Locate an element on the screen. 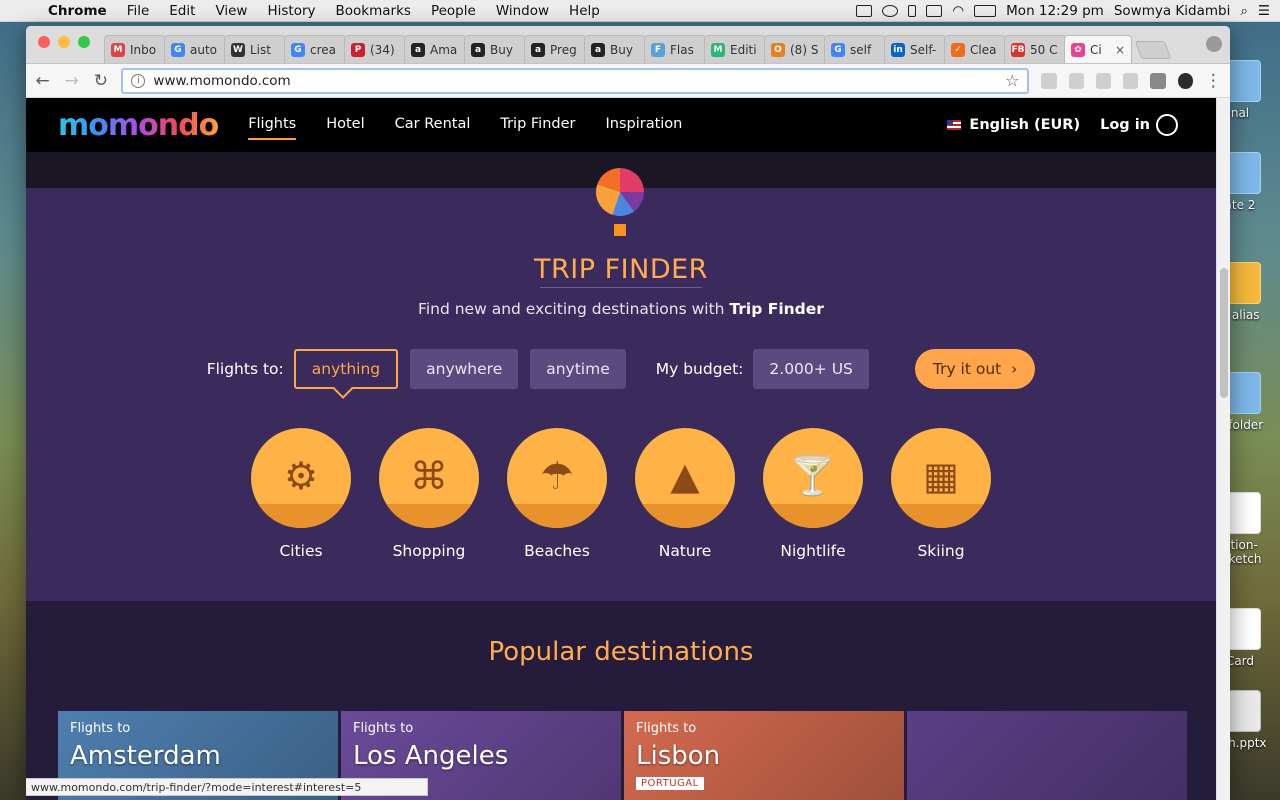 This screenshot has width=1280, height=800. destination-card is located at coordinates (1047, 755).